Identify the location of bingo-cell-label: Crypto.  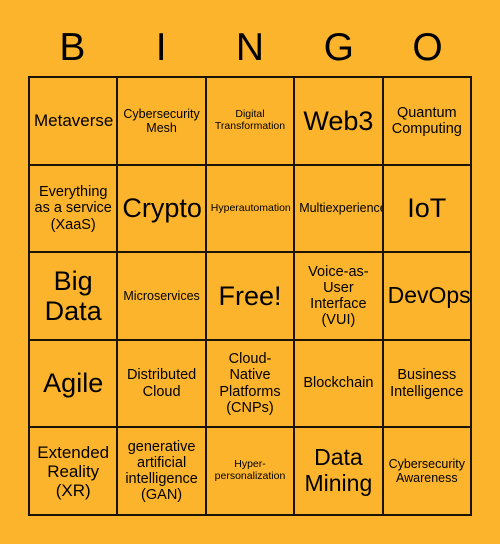
(162, 208).